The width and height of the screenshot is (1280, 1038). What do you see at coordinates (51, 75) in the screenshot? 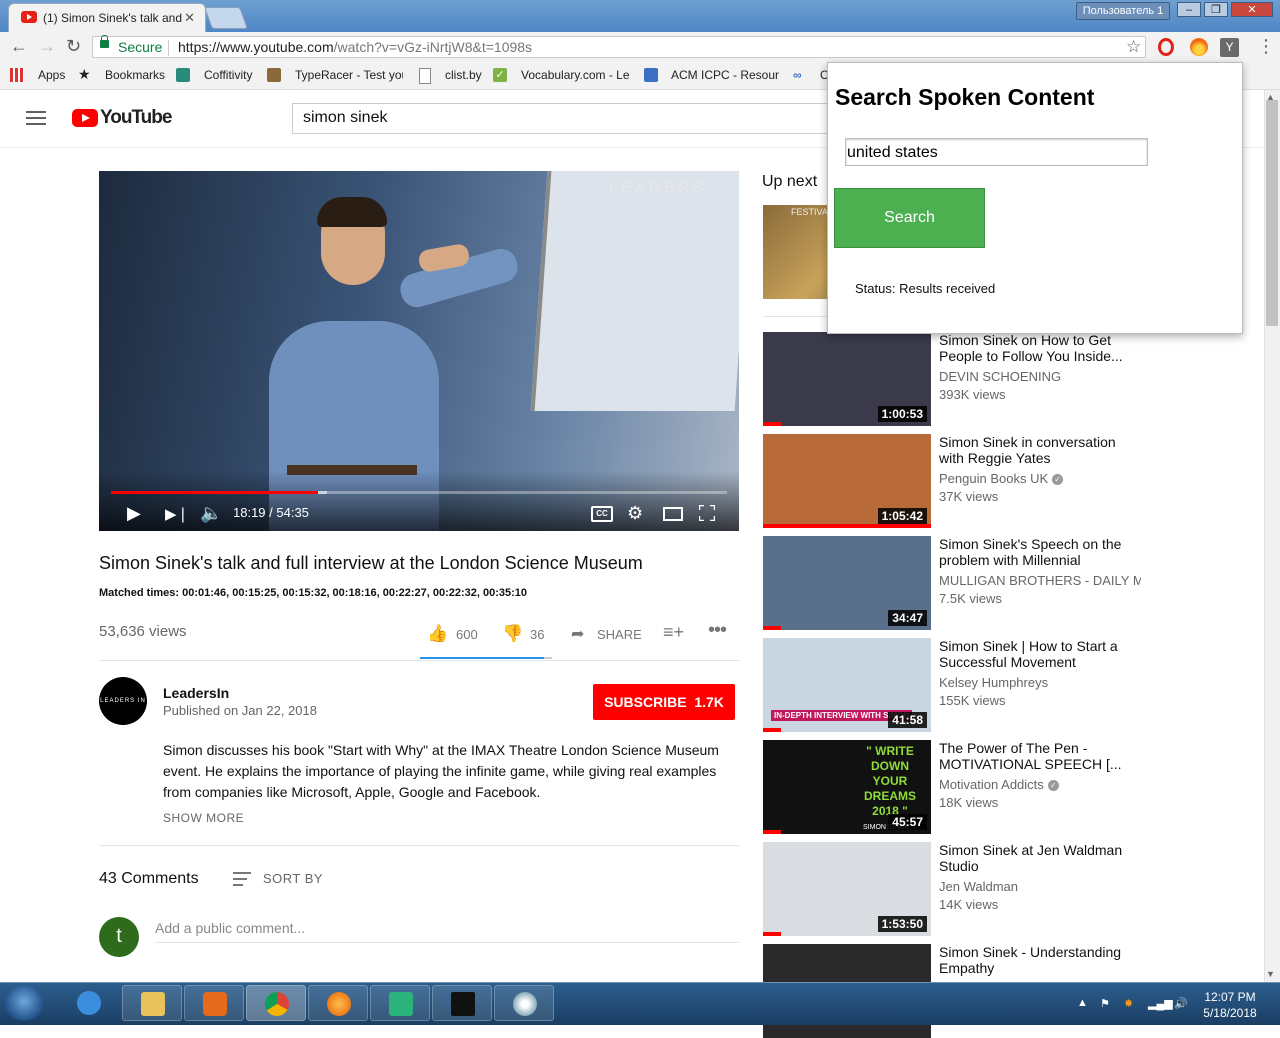
I see `bookmark-apps: Apps` at bounding box center [51, 75].